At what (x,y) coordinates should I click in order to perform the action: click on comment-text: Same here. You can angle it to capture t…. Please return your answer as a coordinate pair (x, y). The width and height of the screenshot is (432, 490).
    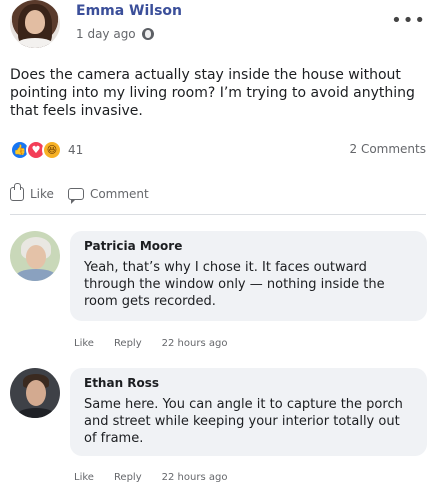
    Looking at the image, I should click on (243, 421).